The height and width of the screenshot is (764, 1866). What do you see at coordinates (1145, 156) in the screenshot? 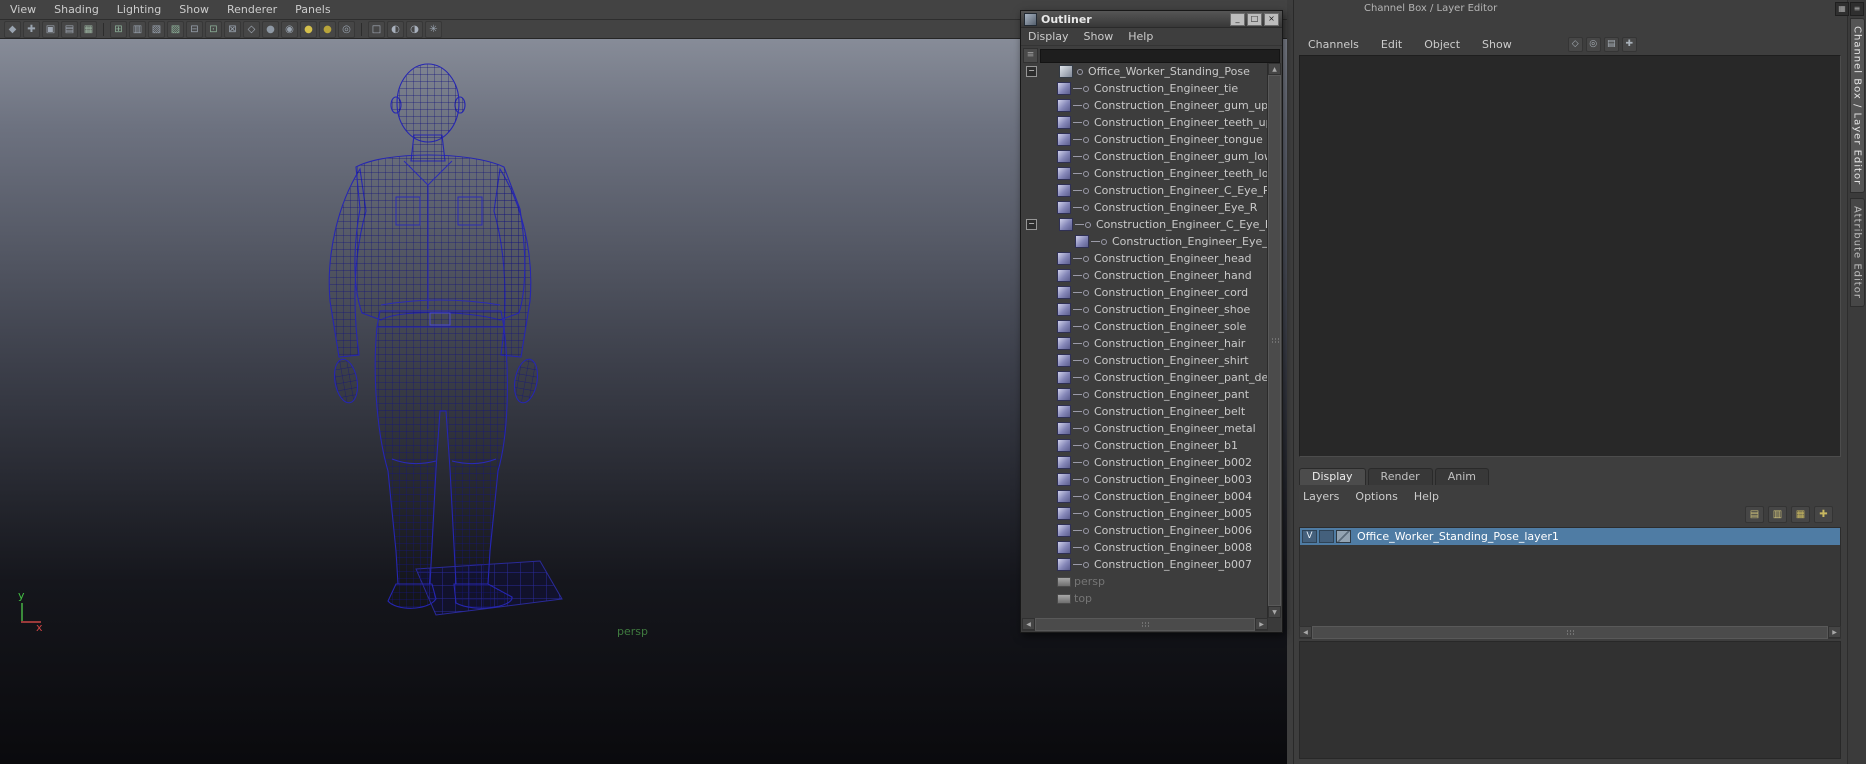
I see `outliner-row-construction-engineer-gum-lower: Construction_Engineer_gum_lower` at bounding box center [1145, 156].